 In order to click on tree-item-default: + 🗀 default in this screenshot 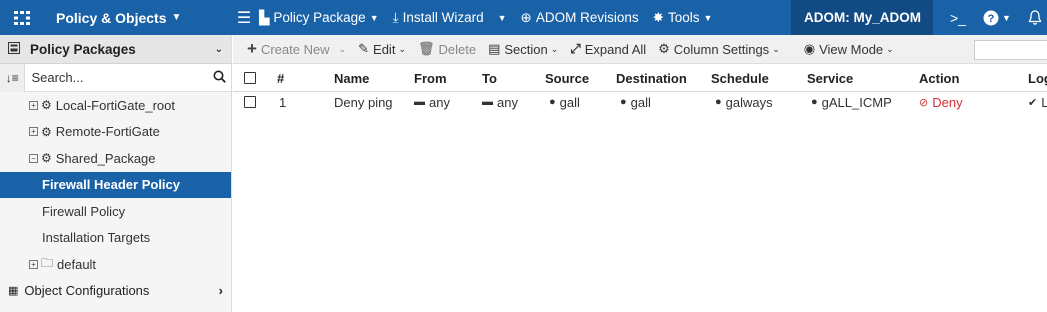, I will do `click(115, 264)`.